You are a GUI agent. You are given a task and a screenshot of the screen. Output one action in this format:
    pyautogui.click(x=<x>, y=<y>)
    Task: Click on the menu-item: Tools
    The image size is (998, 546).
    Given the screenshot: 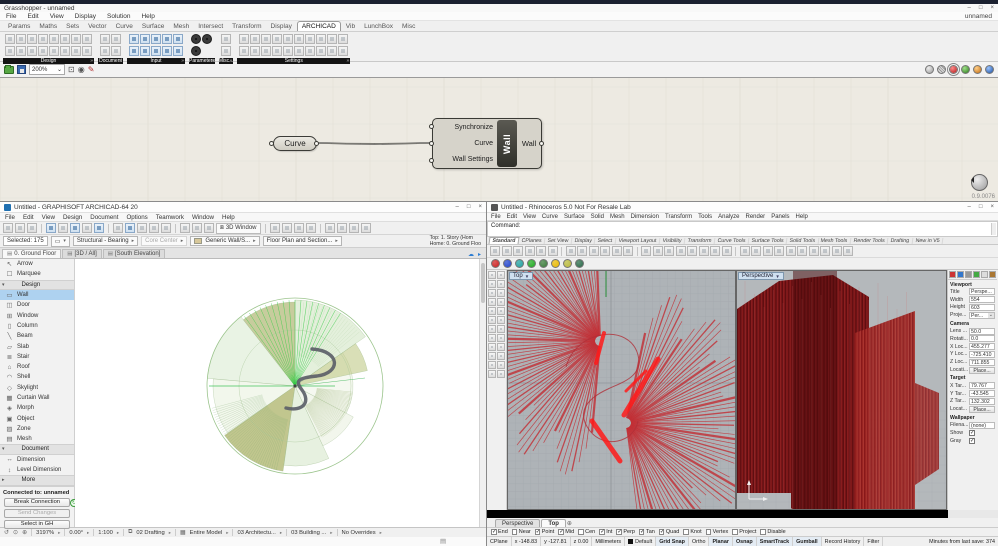 What is the action you would take?
    pyautogui.click(x=705, y=217)
    